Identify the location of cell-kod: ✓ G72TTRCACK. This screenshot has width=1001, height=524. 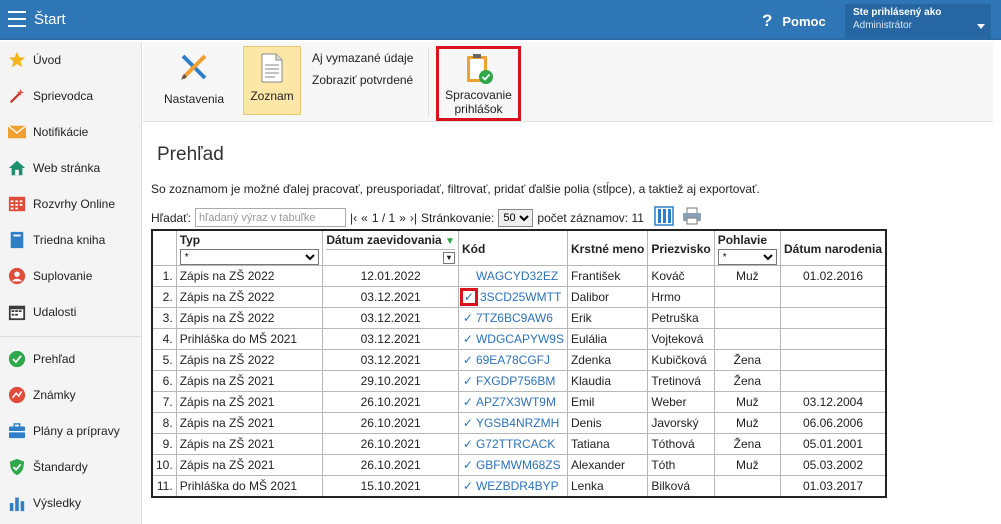
(512, 444).